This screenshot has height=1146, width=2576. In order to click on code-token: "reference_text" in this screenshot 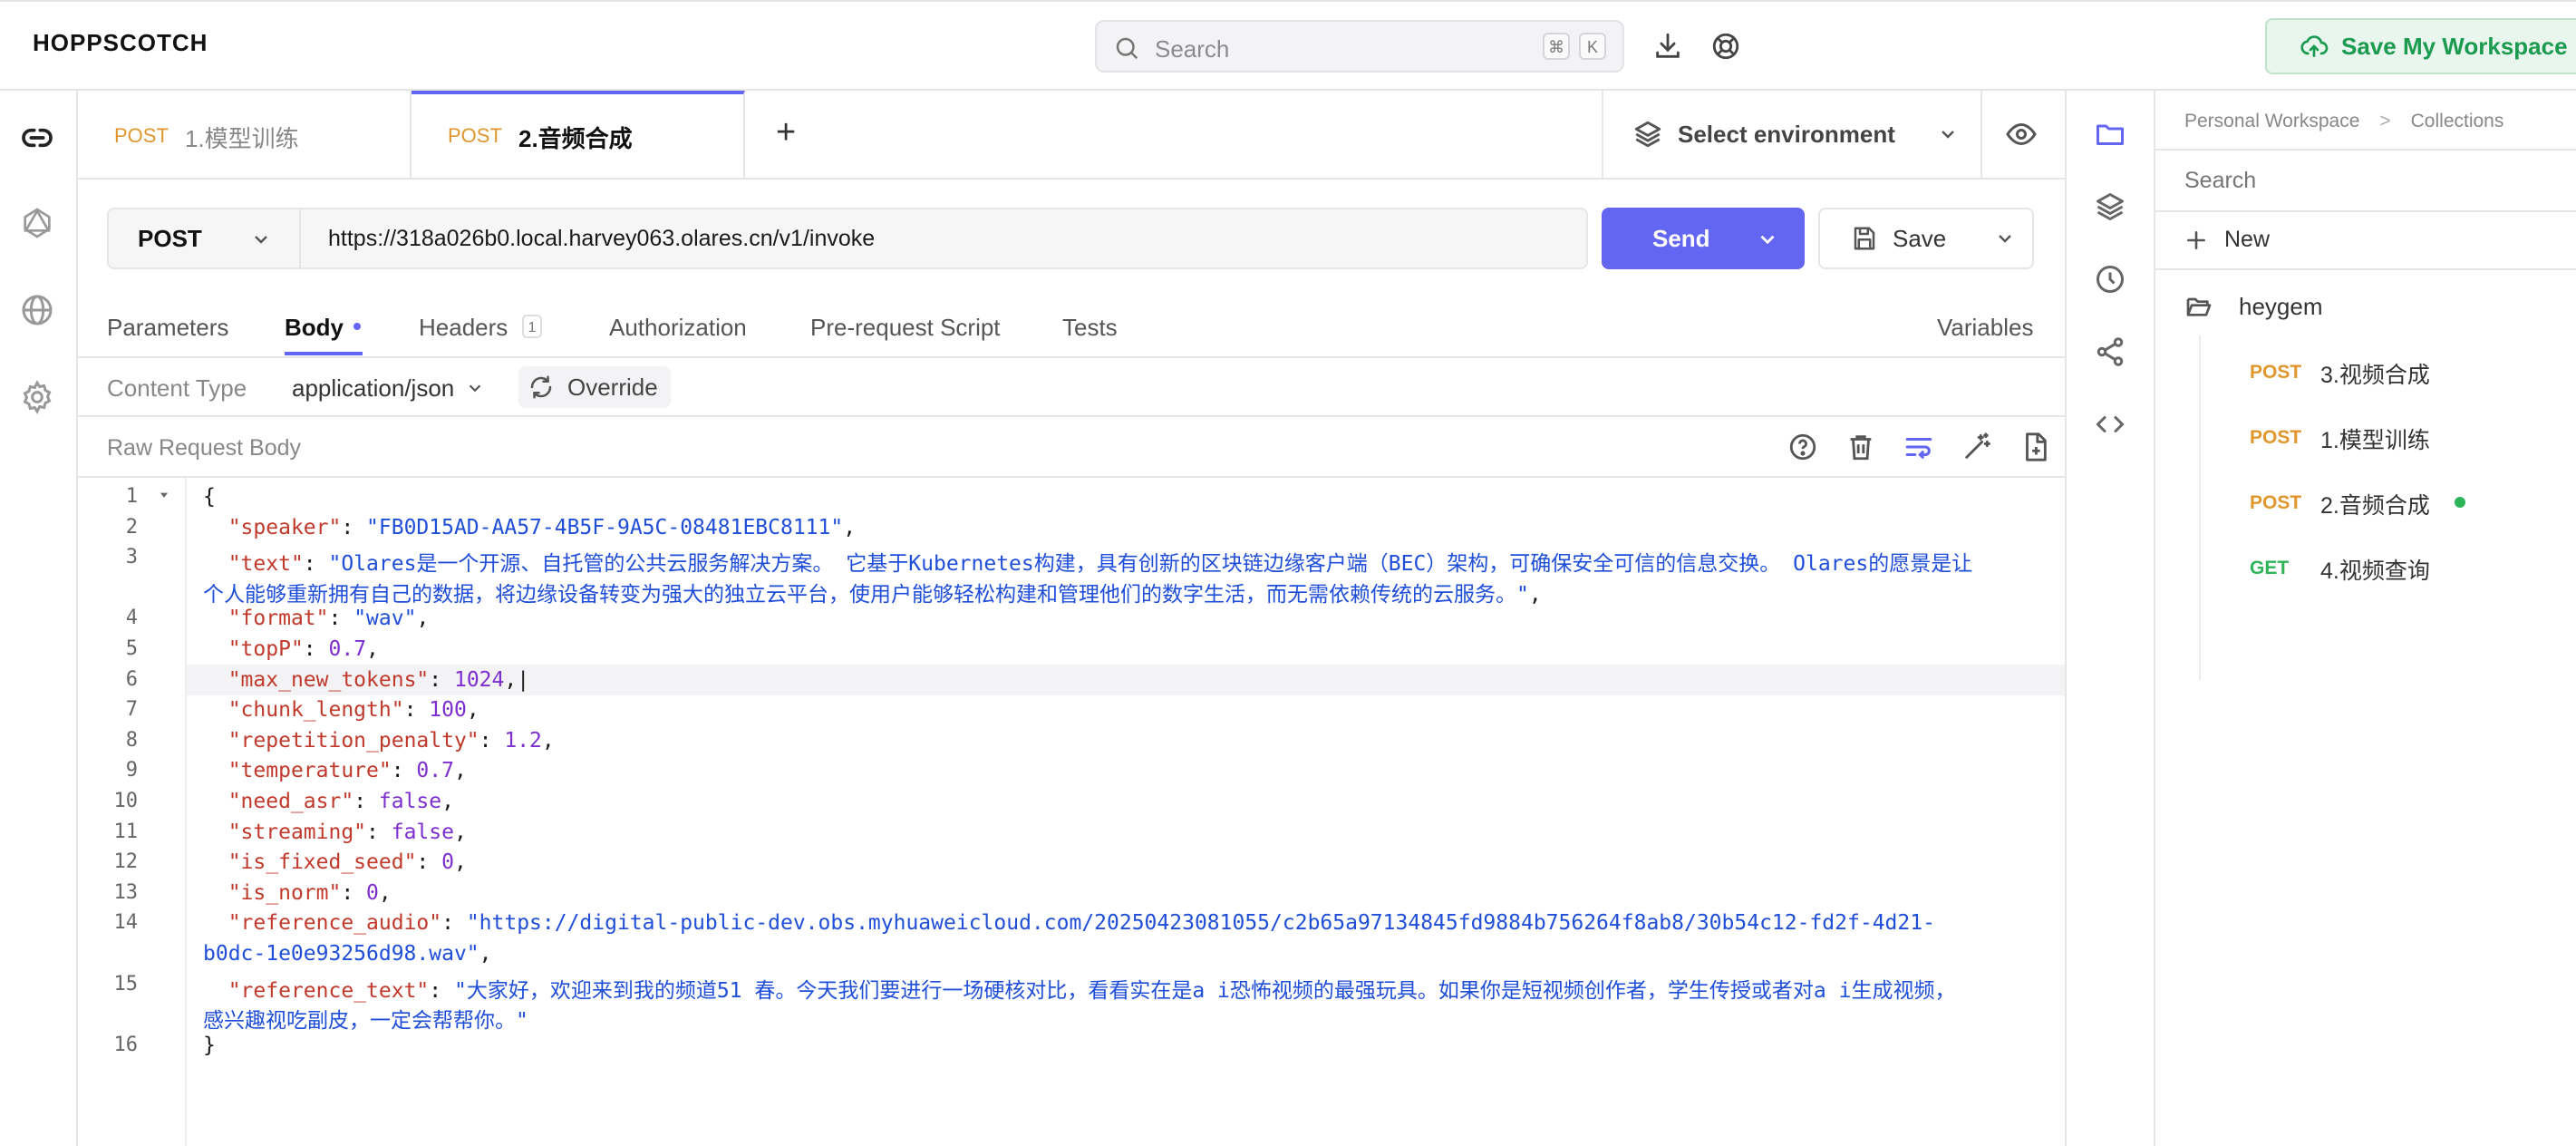, I will do `click(329, 990)`.